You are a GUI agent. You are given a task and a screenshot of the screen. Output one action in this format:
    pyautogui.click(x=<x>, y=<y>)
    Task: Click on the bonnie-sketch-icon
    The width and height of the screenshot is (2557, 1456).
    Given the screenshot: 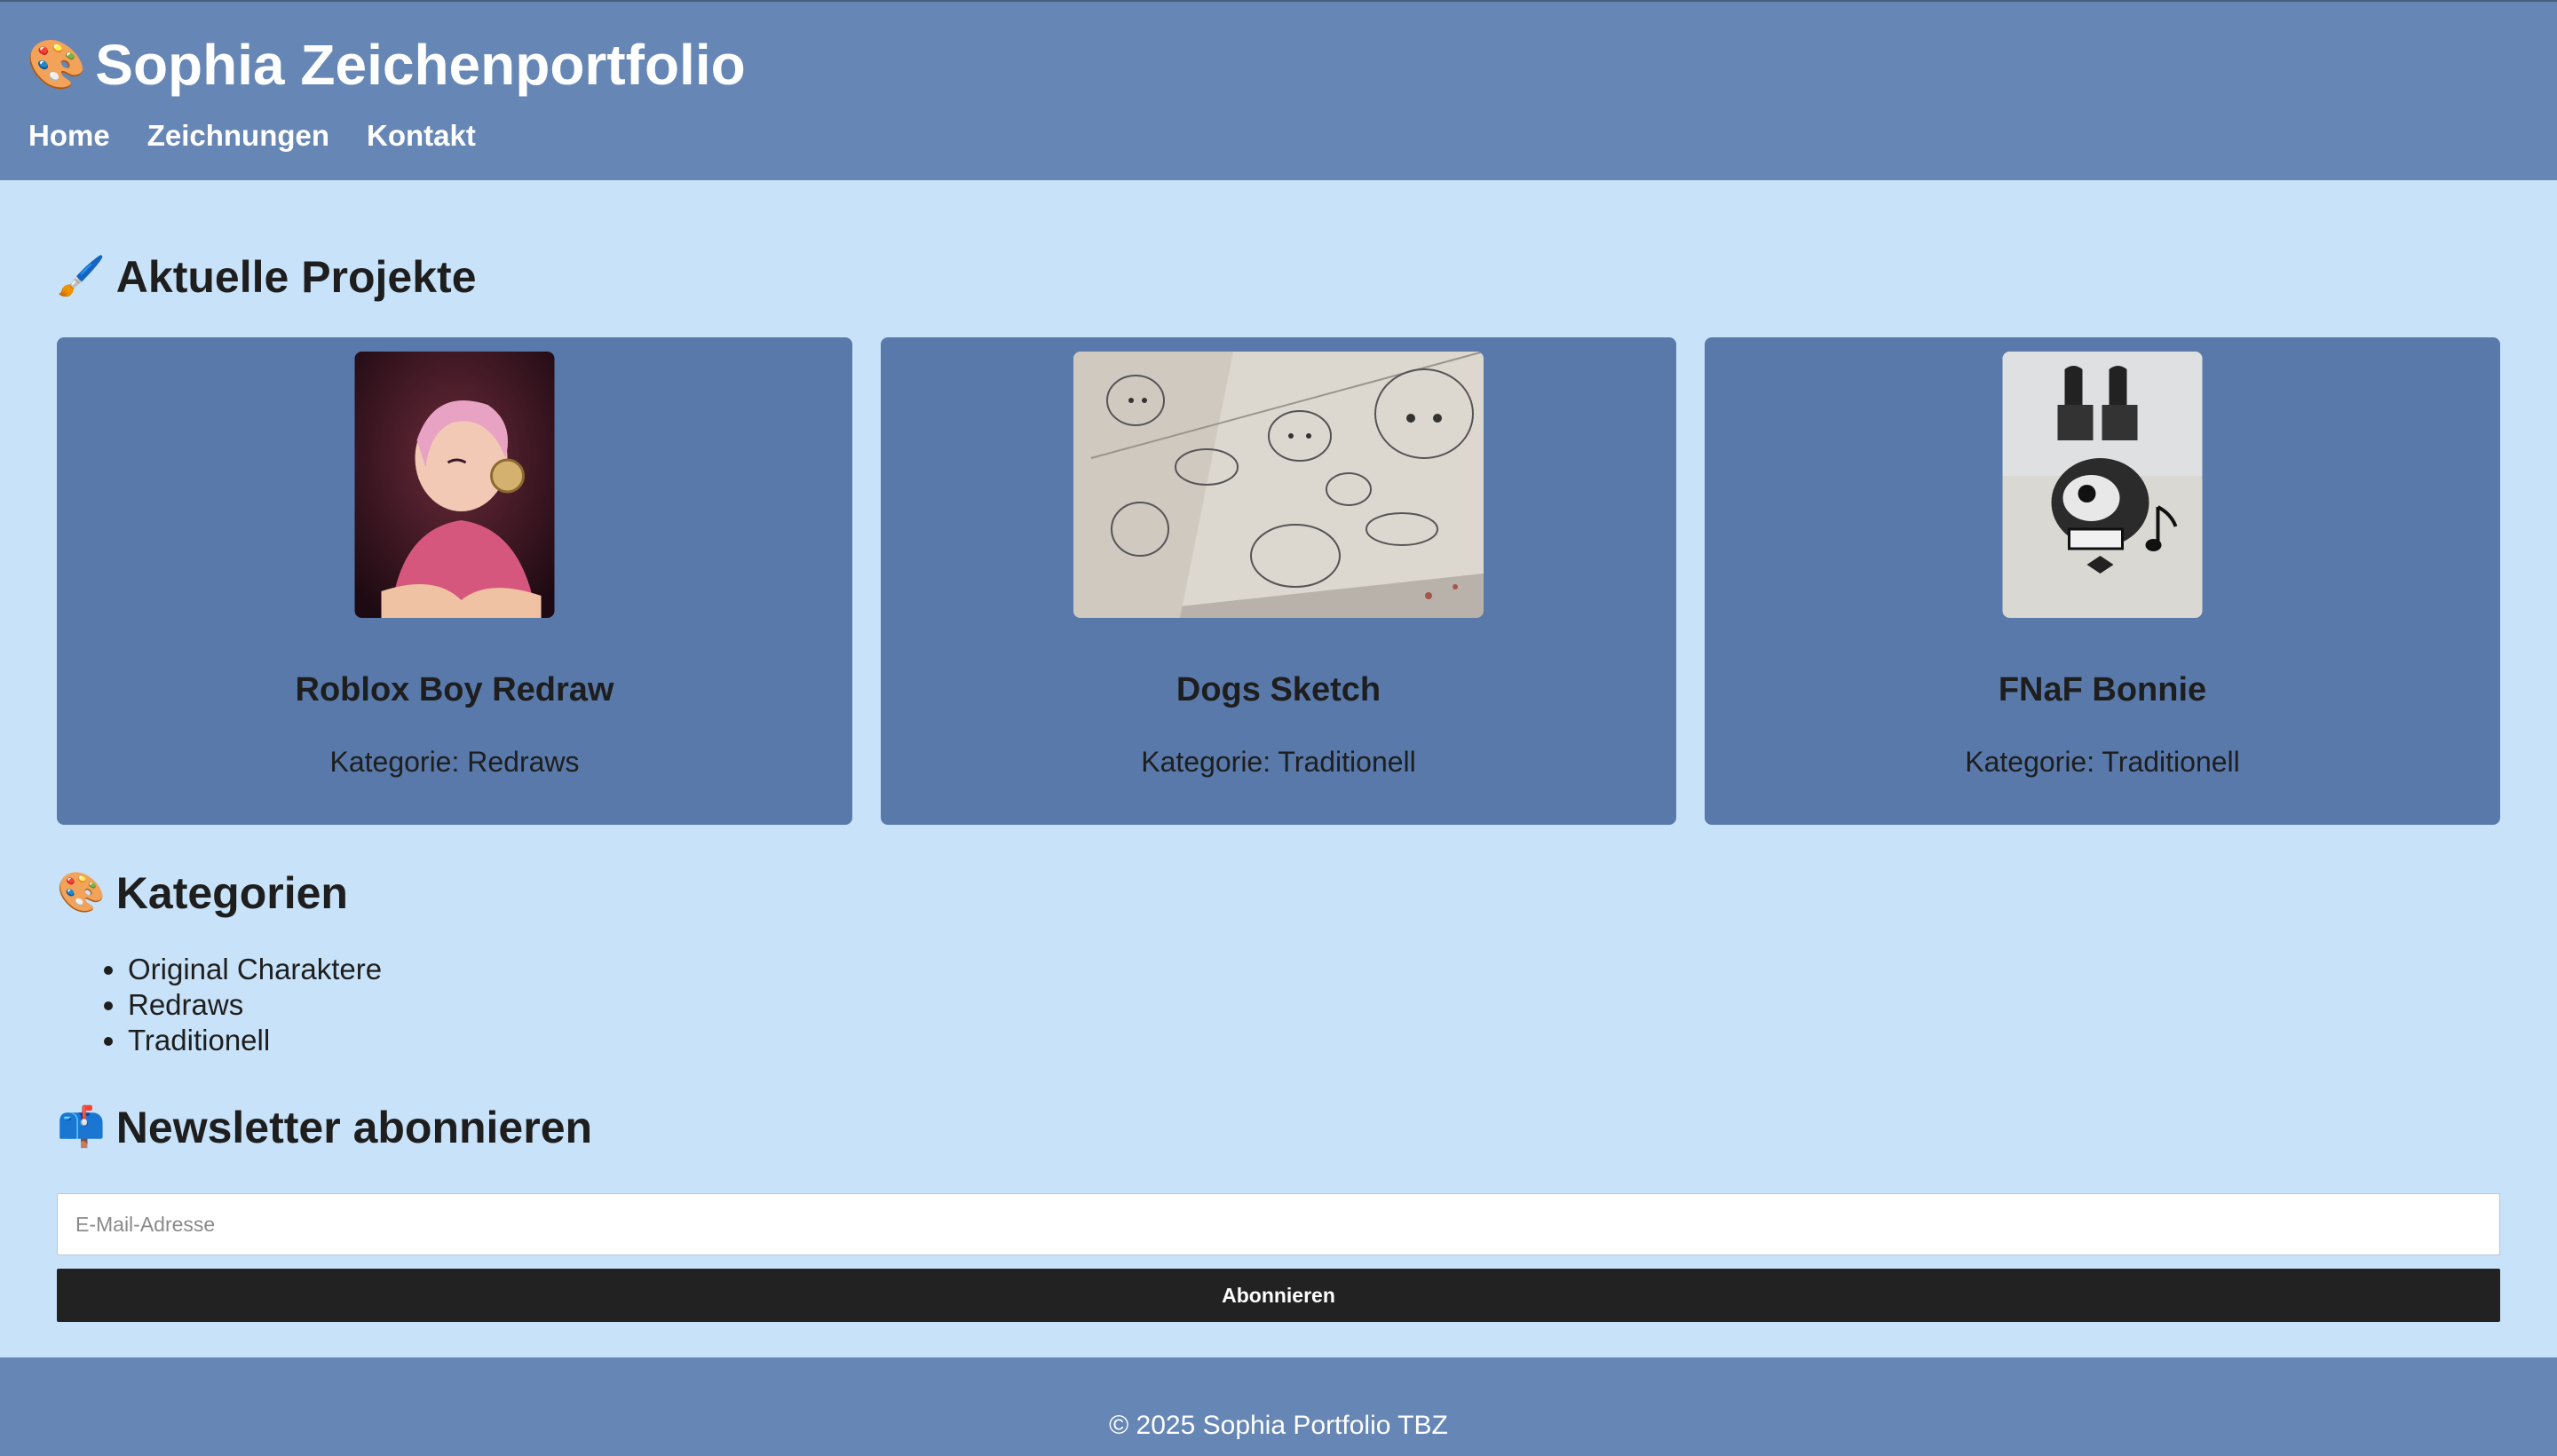 What is the action you would take?
    pyautogui.click(x=2102, y=485)
    